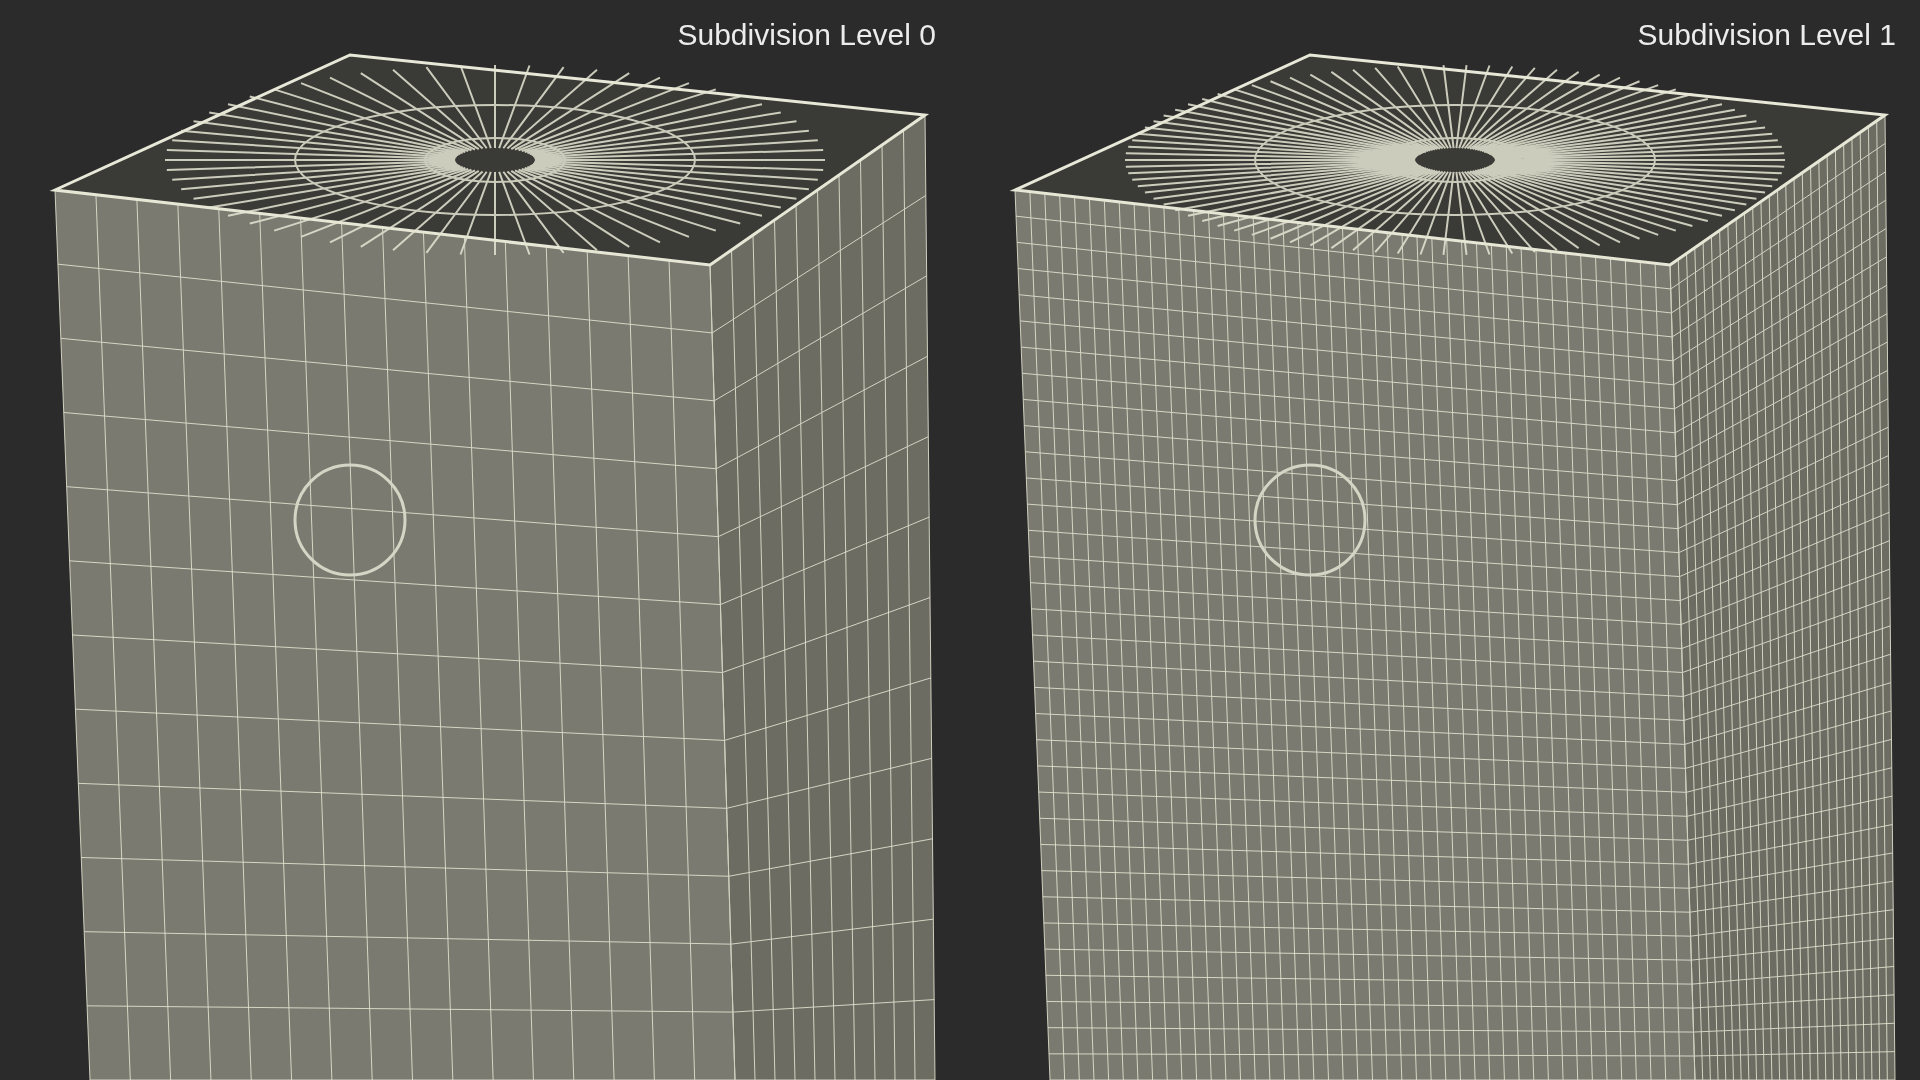 The width and height of the screenshot is (1920, 1080). What do you see at coordinates (806, 35) in the screenshot?
I see `panel-caption: Subdivision Level 0` at bounding box center [806, 35].